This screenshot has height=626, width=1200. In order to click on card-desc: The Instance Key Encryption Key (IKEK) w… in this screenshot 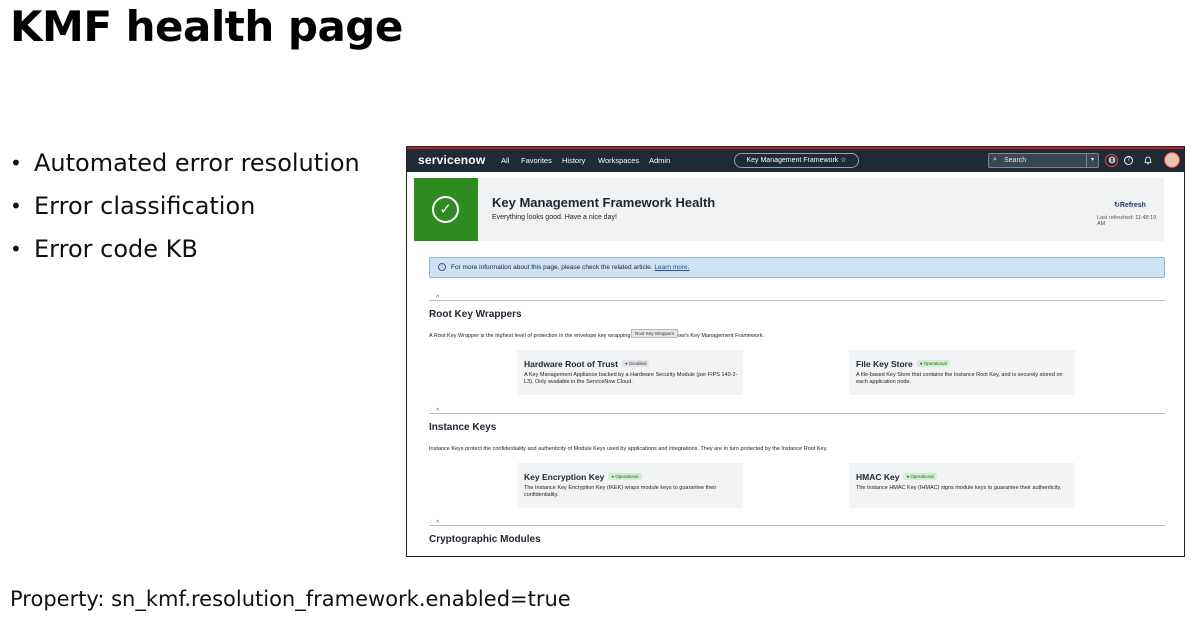, I will do `click(620, 491)`.